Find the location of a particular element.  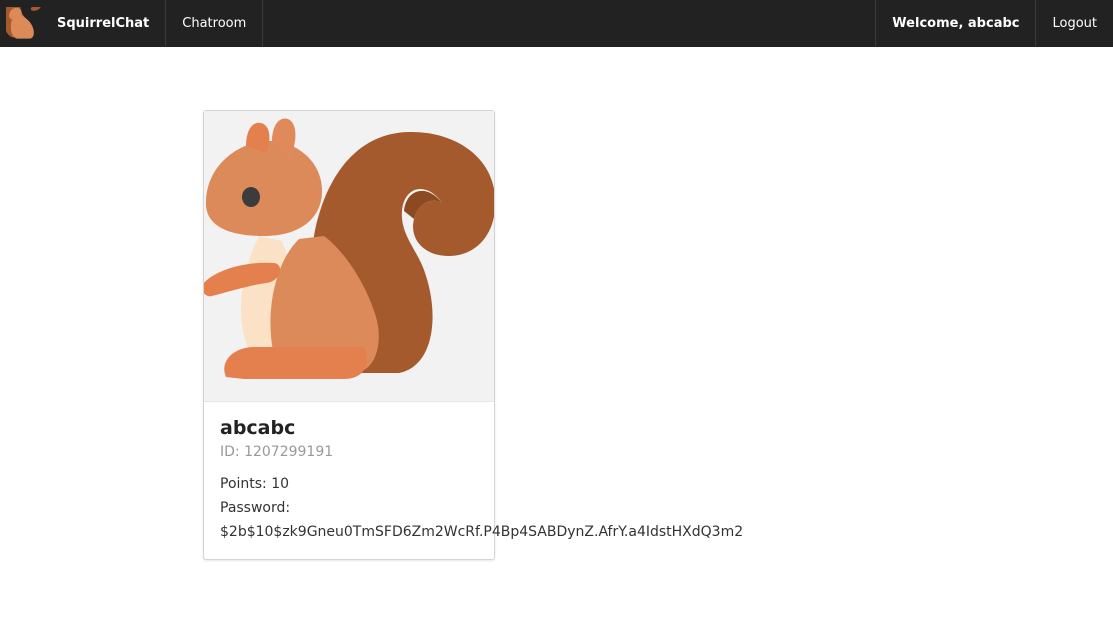

user-name: abcabc is located at coordinates (258, 428).